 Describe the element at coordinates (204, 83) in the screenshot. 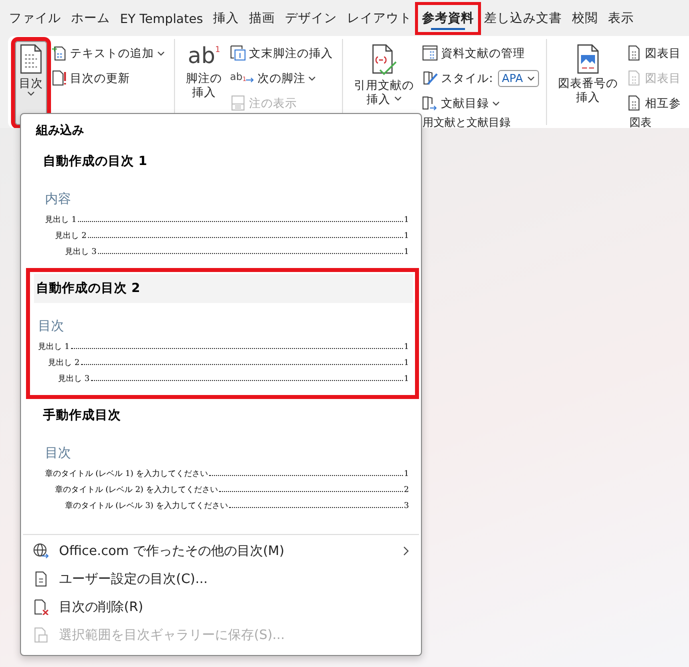

I see `large-ribbon-button: ab$^{1}$ 脚注の 挿入` at that location.